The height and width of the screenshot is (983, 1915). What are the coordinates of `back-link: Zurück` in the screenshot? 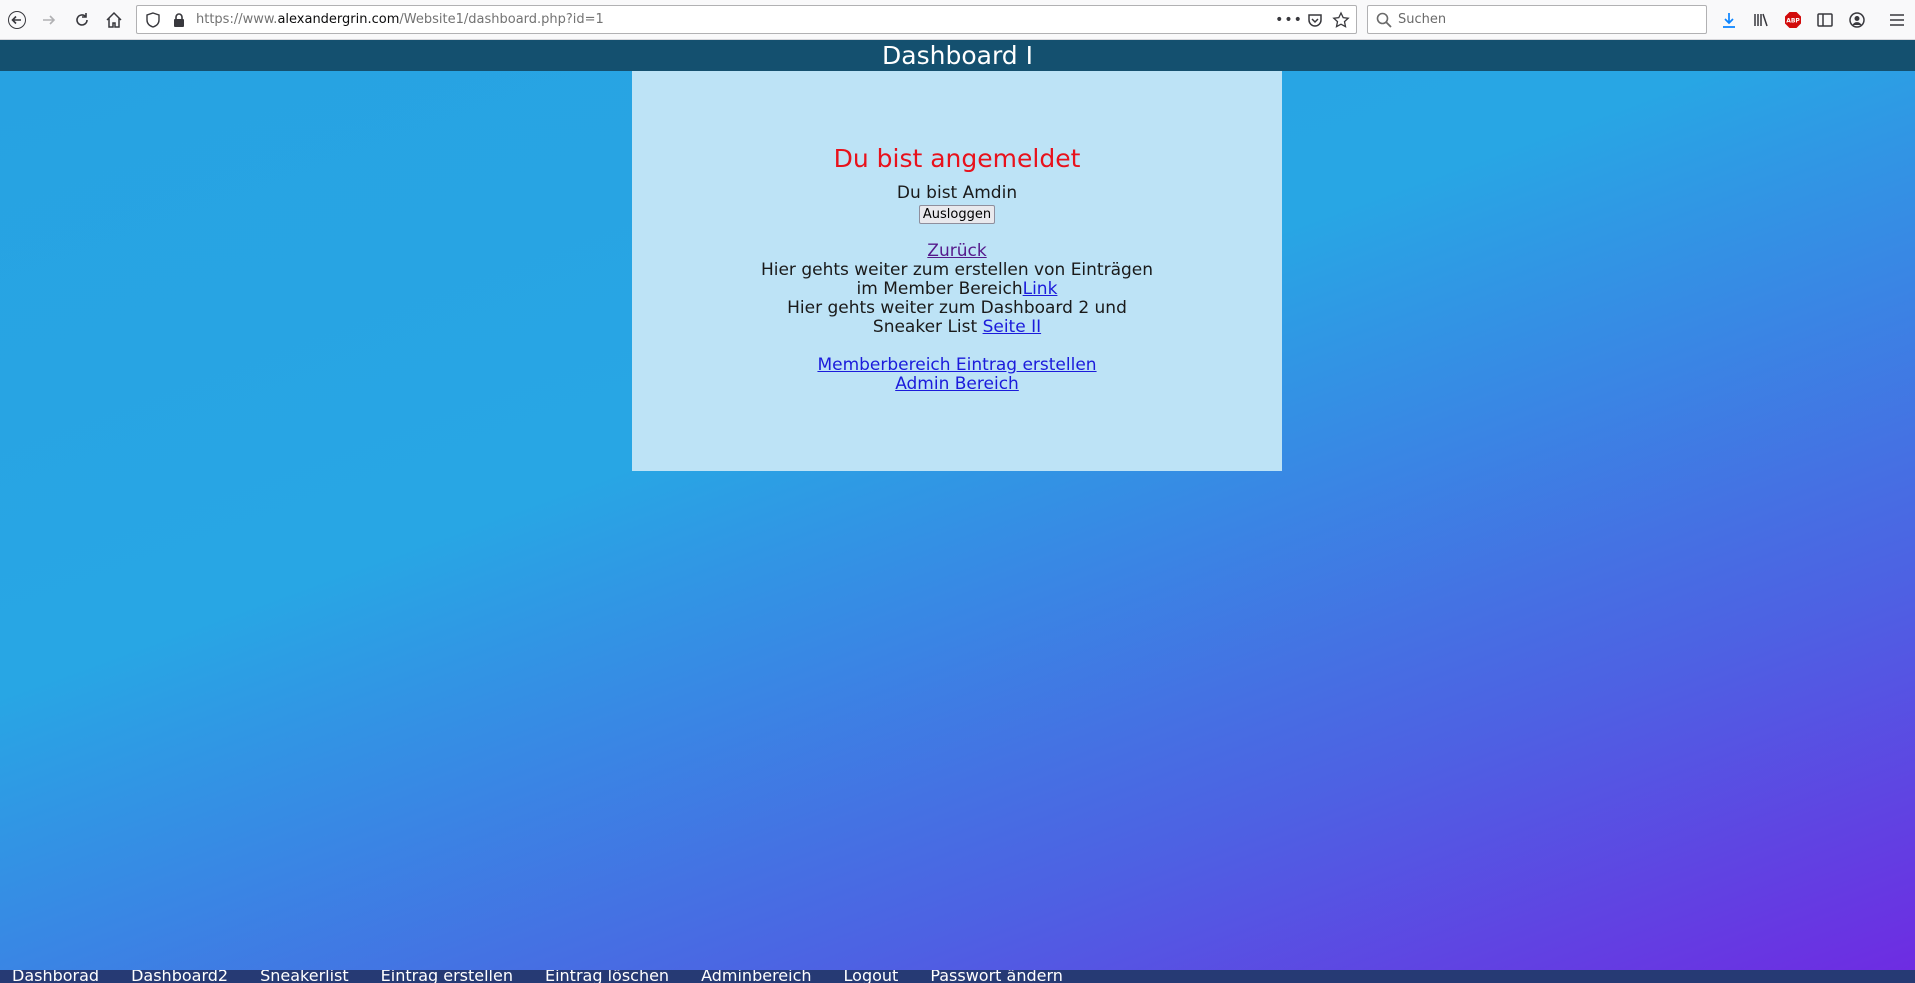 It's located at (956, 251).